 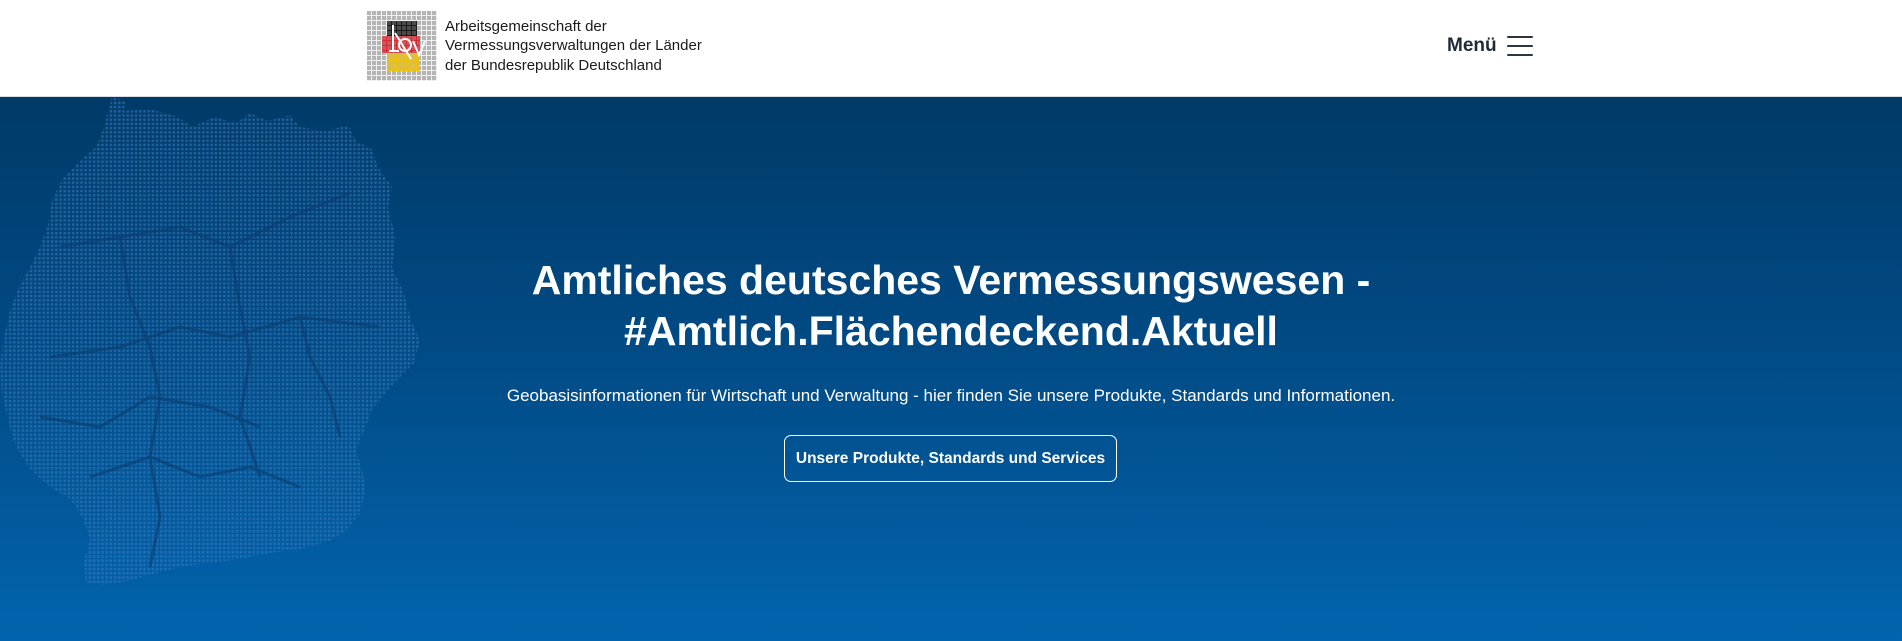 I want to click on logo-line-2: Vermessungsverwaltungen der Länder, so click(x=573, y=46).